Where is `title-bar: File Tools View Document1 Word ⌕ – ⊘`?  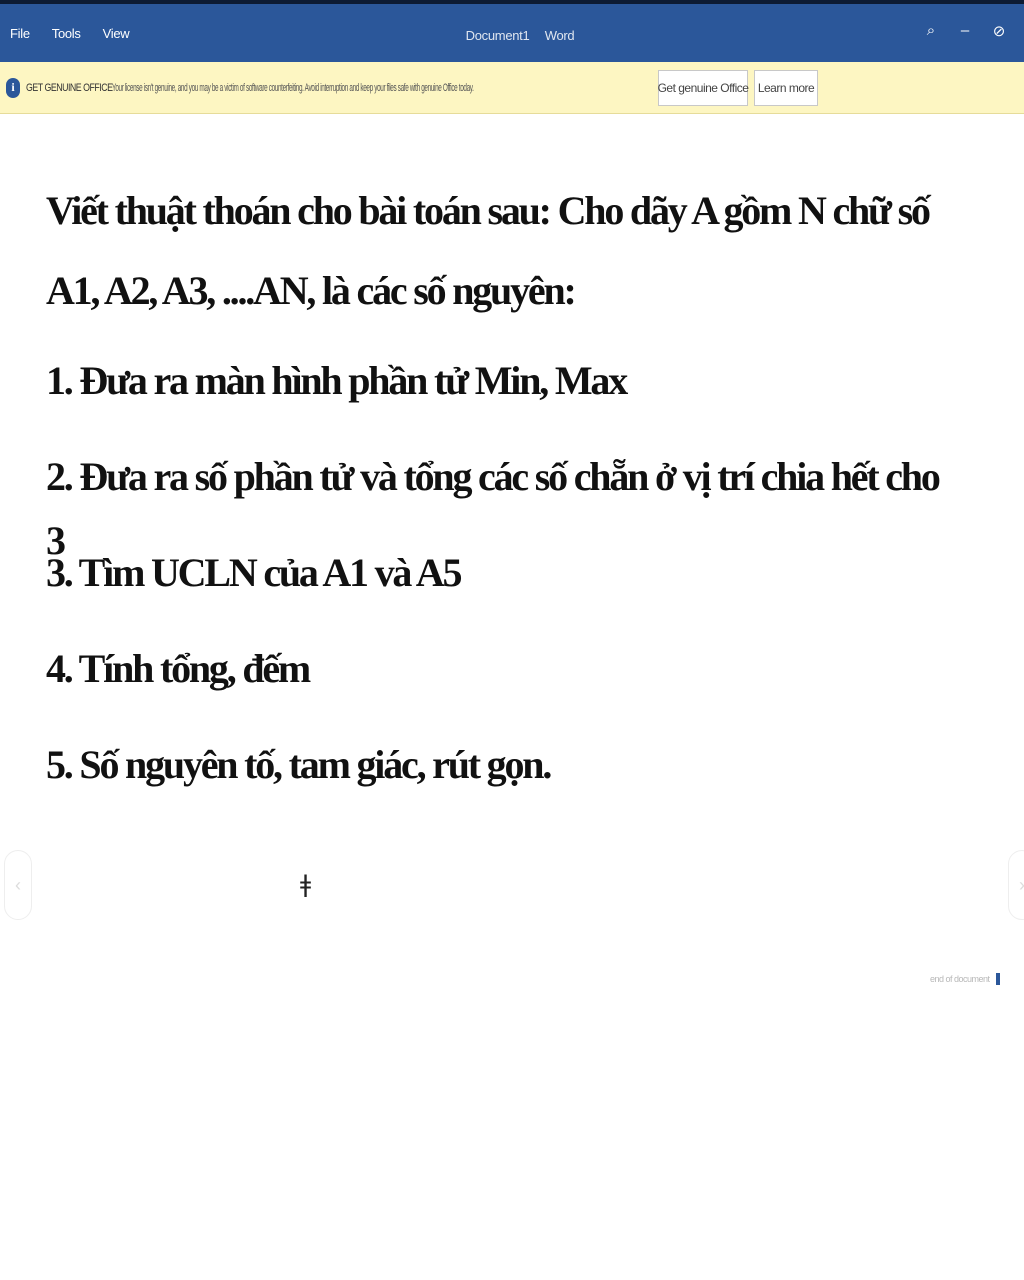 title-bar: File Tools View Document1 Word ⌕ – ⊘ is located at coordinates (512, 31).